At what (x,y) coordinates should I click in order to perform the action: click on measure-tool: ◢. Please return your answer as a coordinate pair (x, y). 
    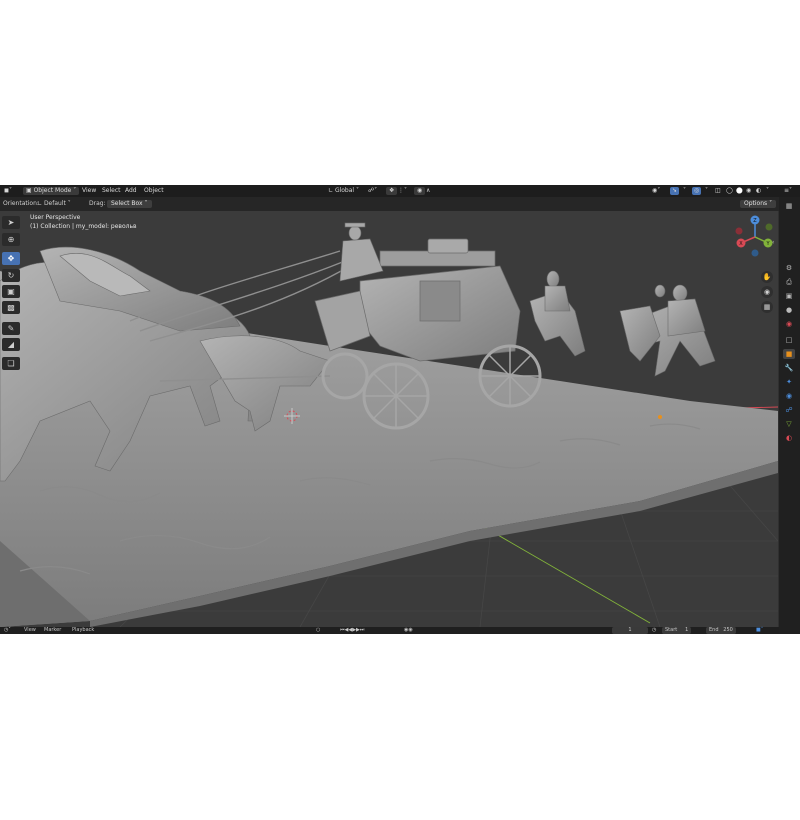
    Looking at the image, I should click on (11, 344).